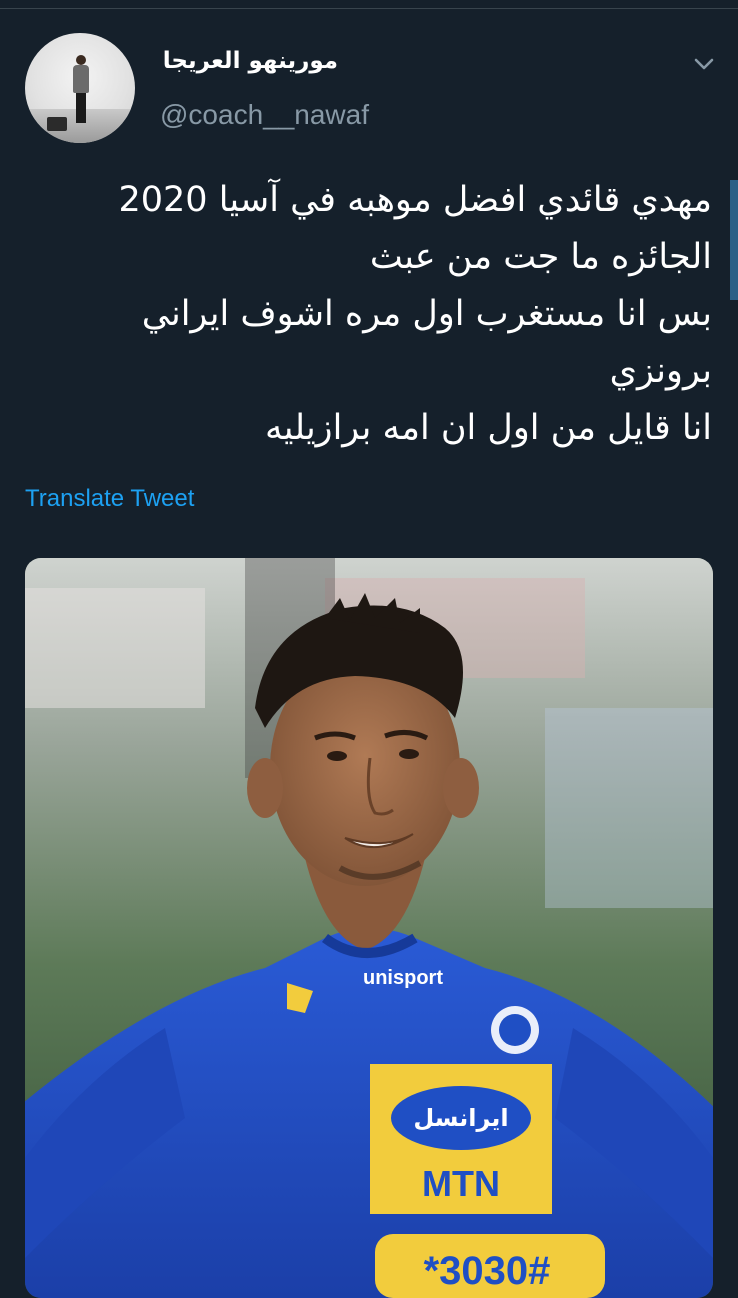 The image size is (738, 1298). I want to click on tweet-line: برونزي, so click(660, 371).